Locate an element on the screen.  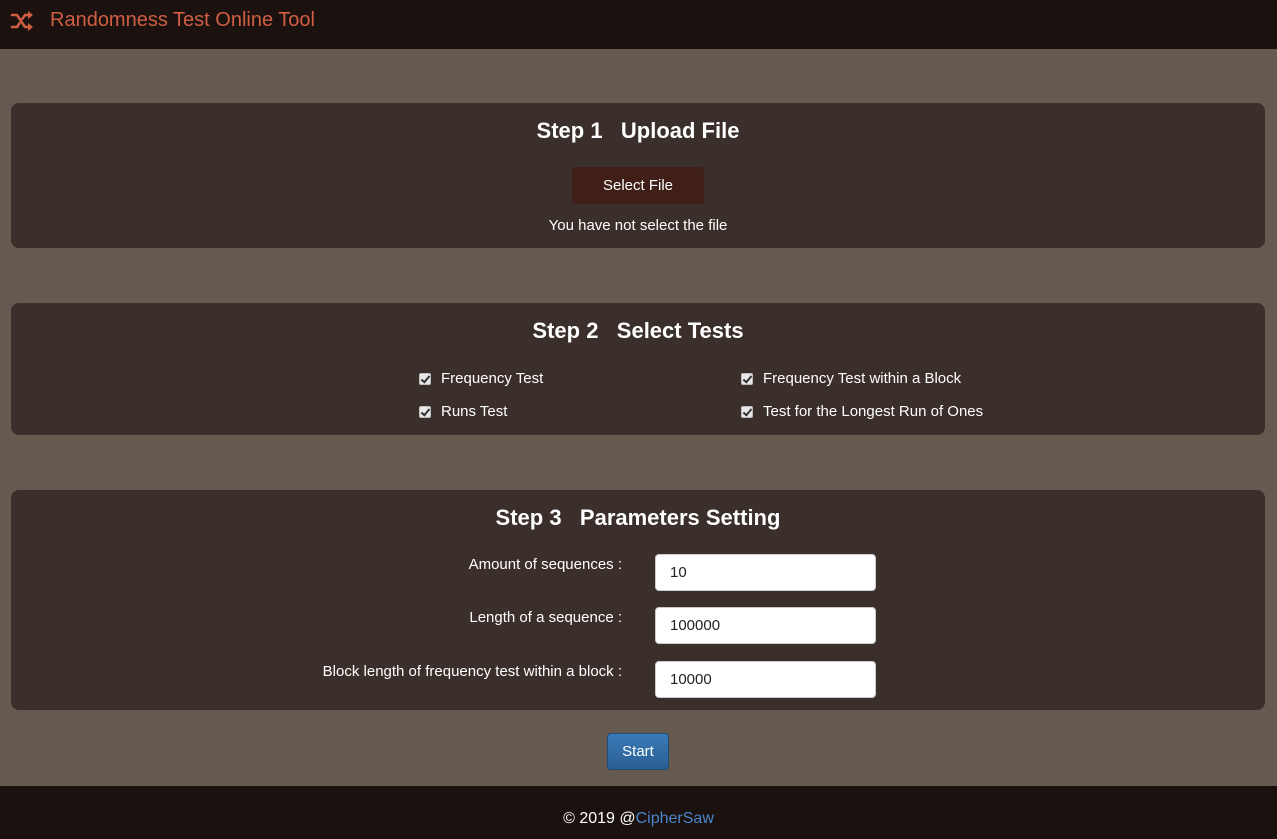
step2-title: Step 2 Select Tests is located at coordinates (638, 330).